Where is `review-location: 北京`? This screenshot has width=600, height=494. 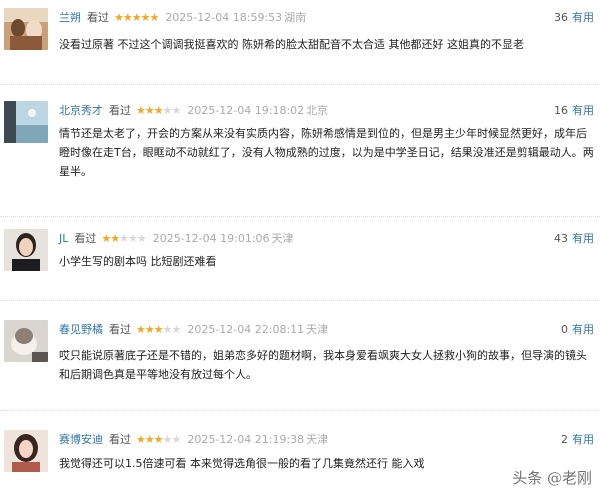 review-location: 北京 is located at coordinates (317, 110).